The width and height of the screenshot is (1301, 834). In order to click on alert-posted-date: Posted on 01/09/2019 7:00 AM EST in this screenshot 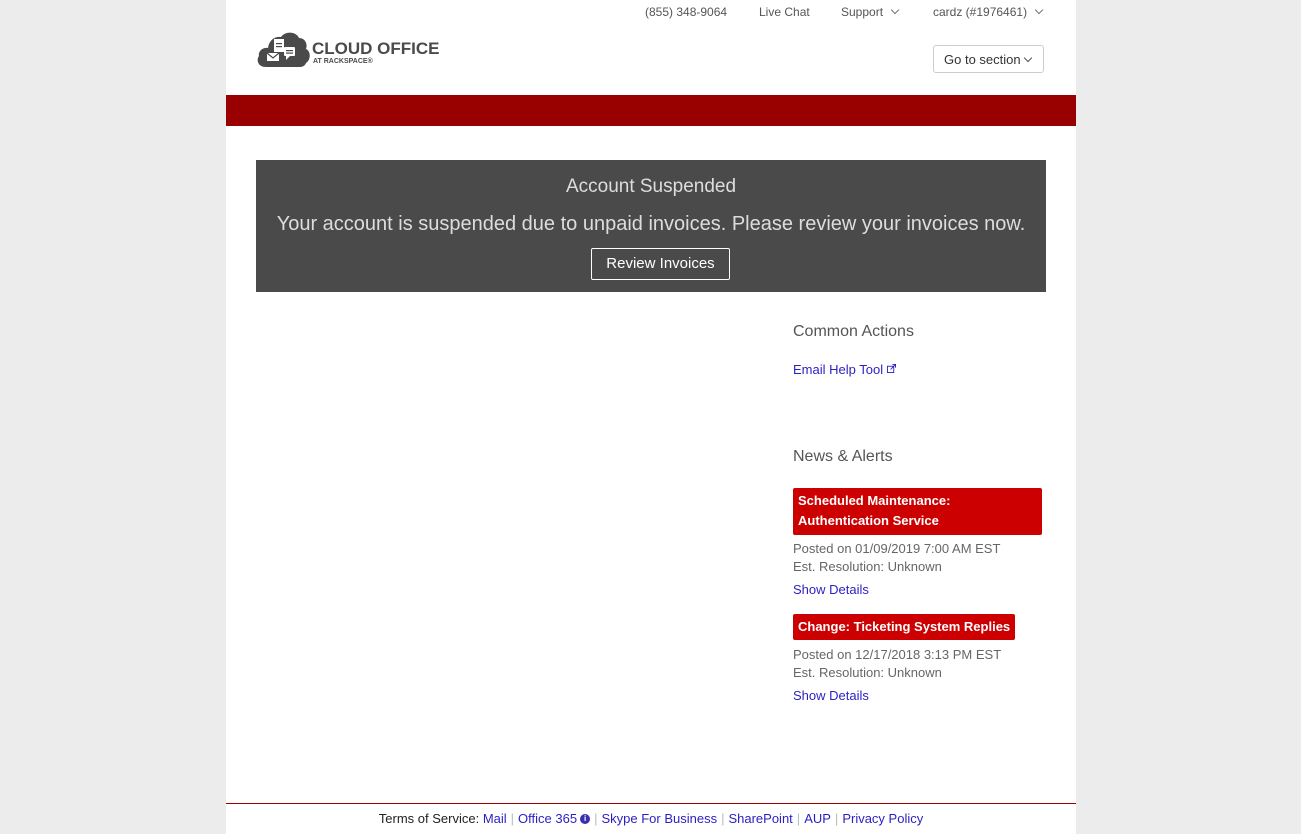, I will do `click(897, 548)`.